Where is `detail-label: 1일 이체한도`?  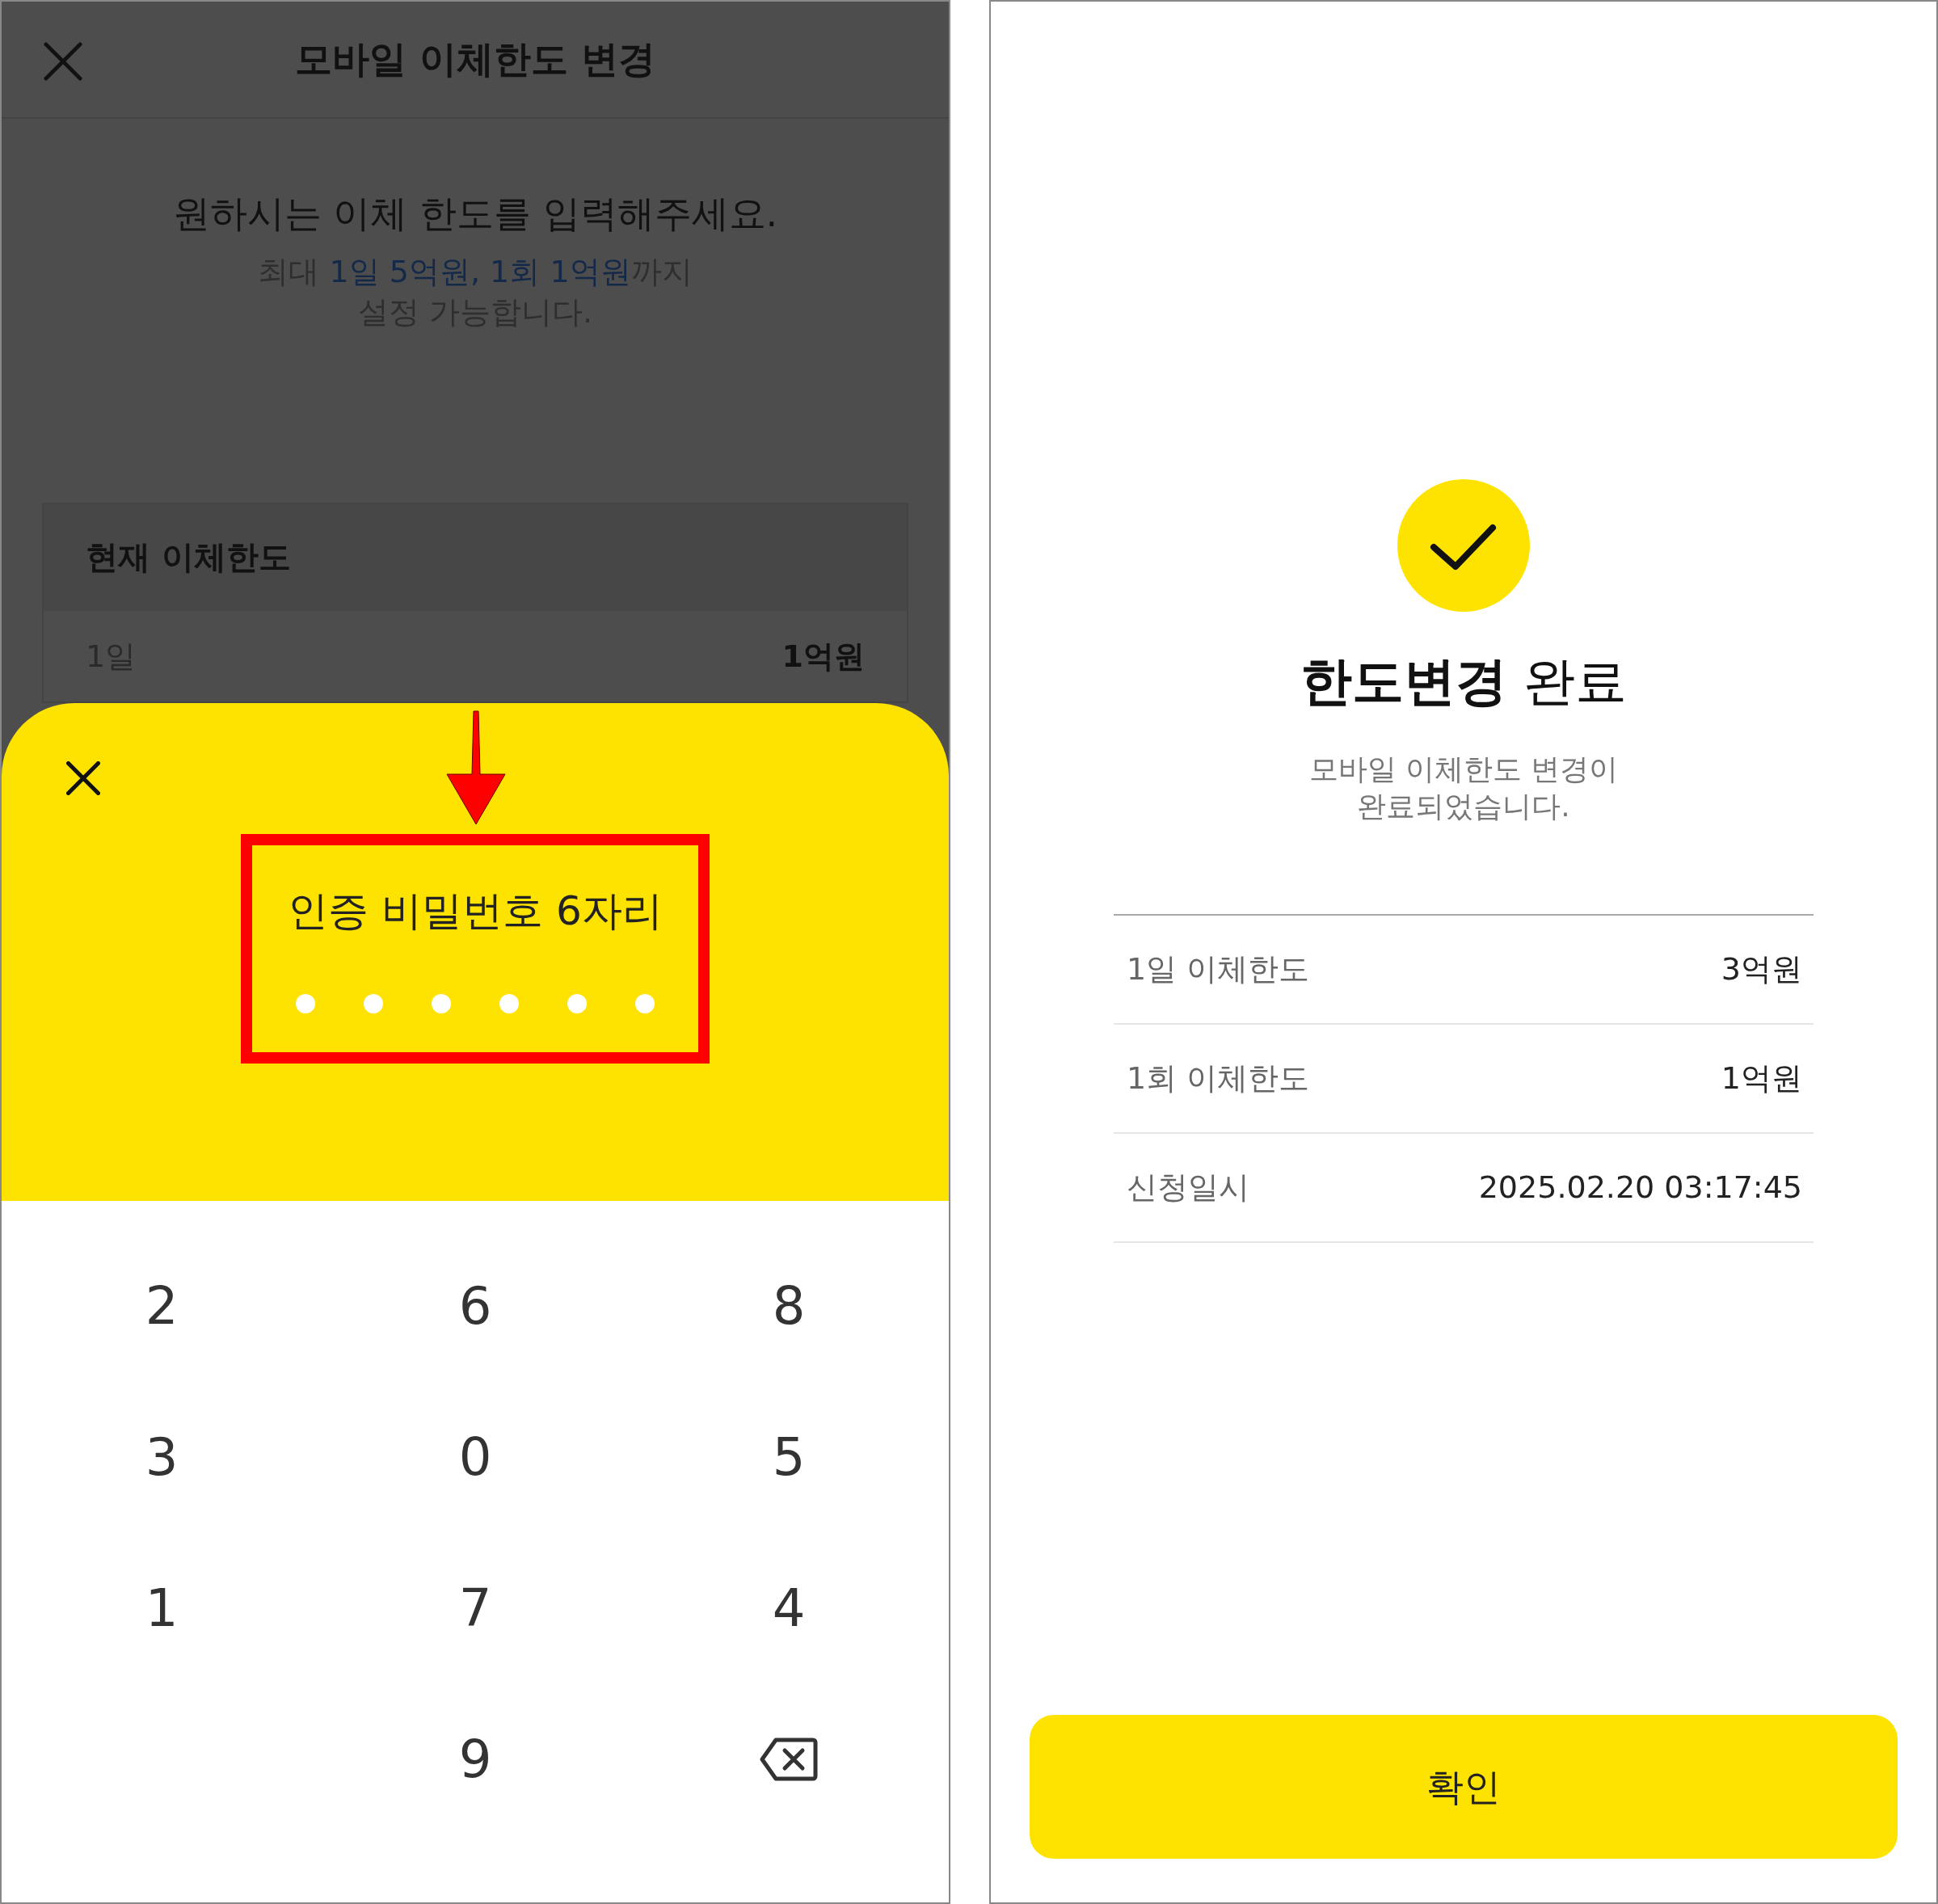
detail-label: 1일 이체한도 is located at coordinates (1218, 969).